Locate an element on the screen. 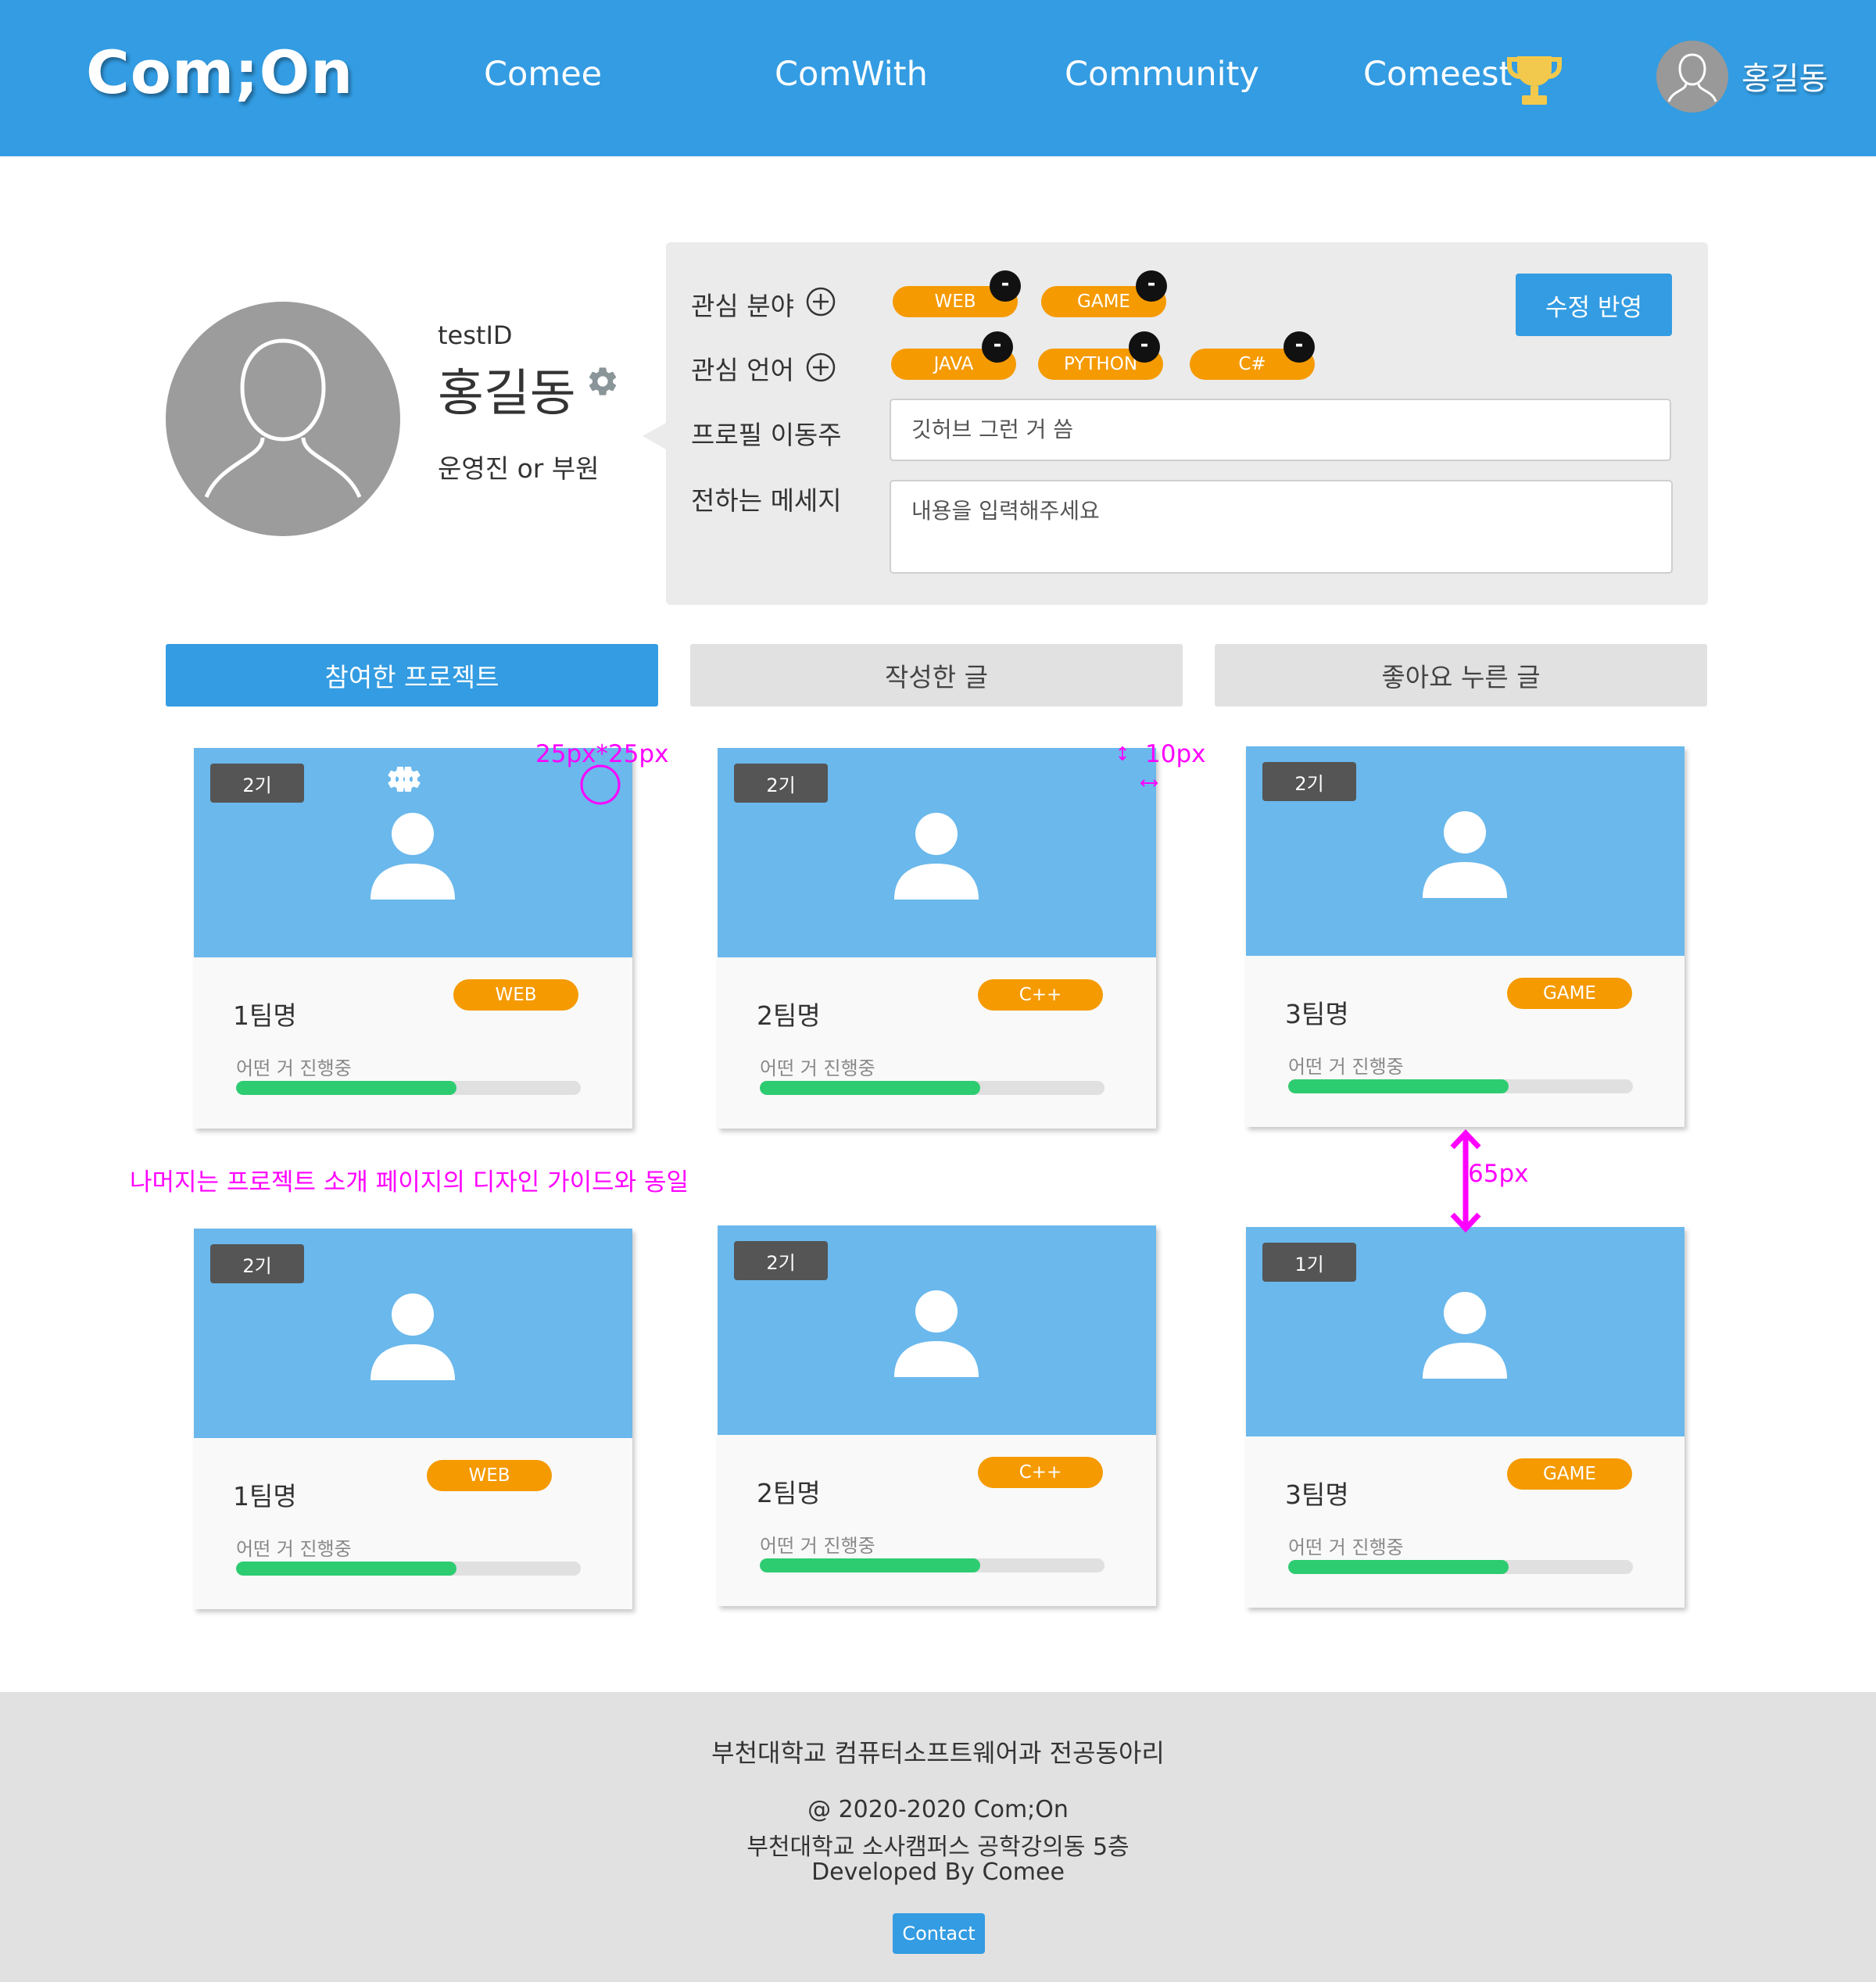  profile-role: 운영진 or 부원 is located at coordinates (519, 468).